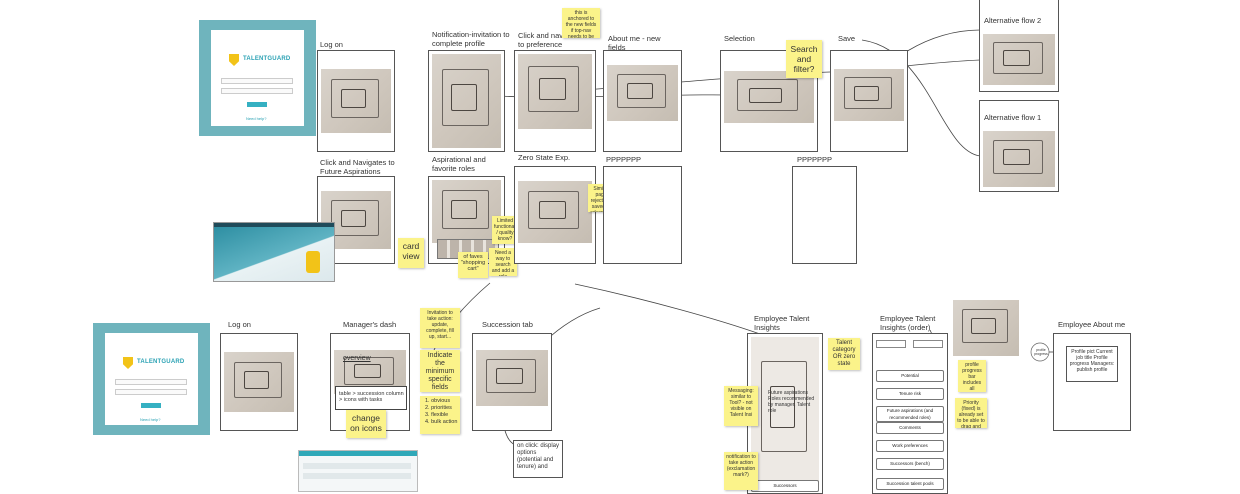  I want to click on label-log-on: Log on, so click(331, 44).